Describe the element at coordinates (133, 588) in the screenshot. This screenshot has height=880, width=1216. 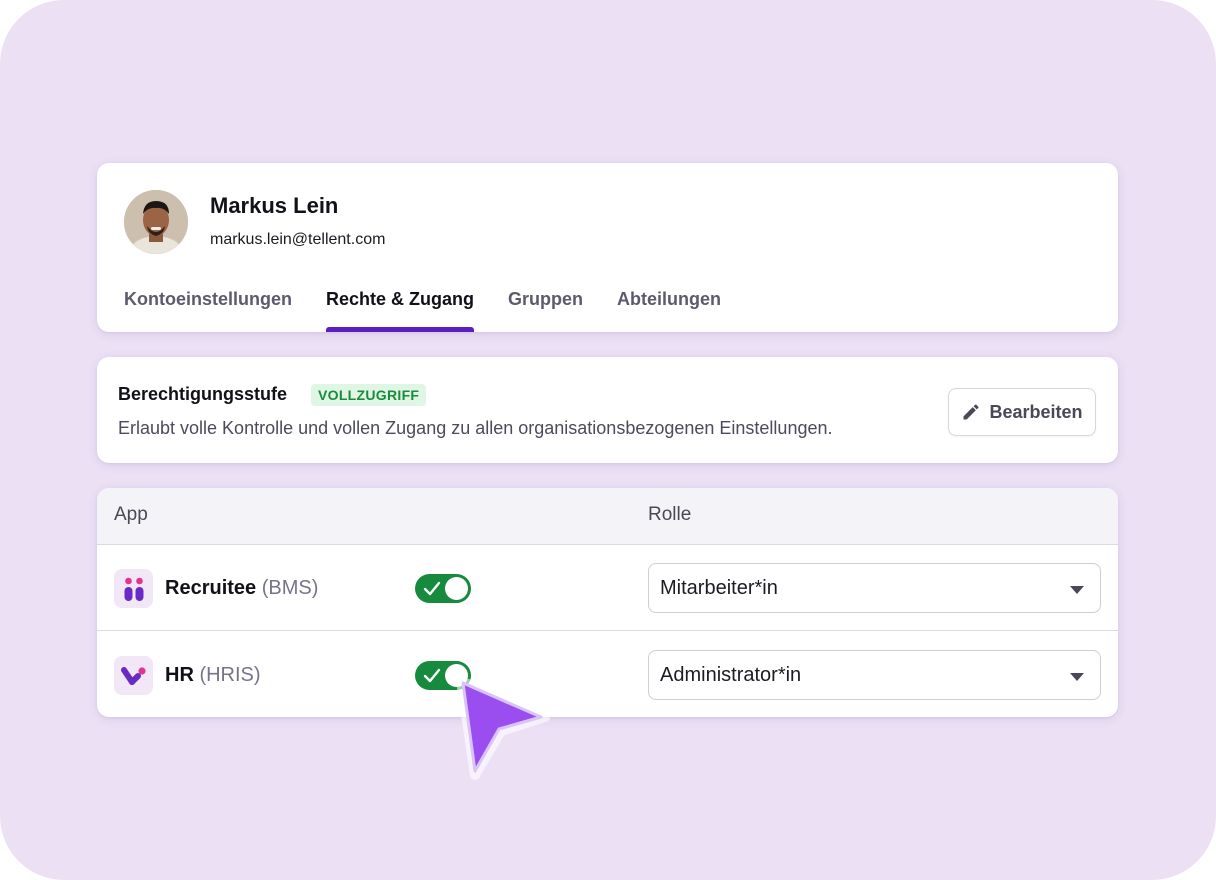
I see `recruitee-logo-icon` at that location.